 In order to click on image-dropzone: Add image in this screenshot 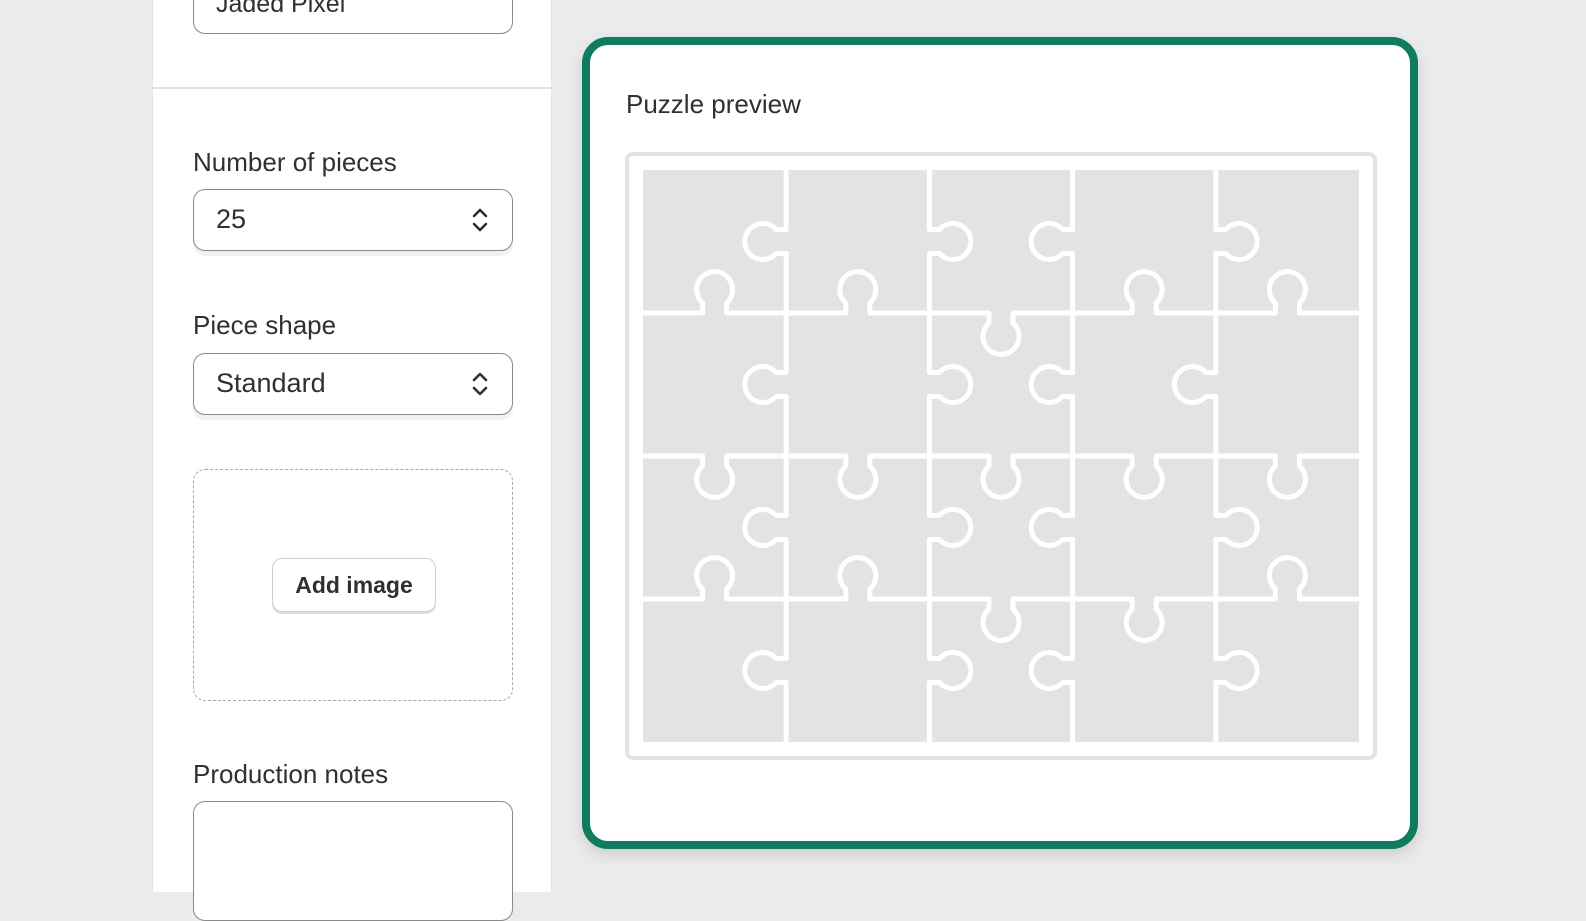, I will do `click(353, 585)`.